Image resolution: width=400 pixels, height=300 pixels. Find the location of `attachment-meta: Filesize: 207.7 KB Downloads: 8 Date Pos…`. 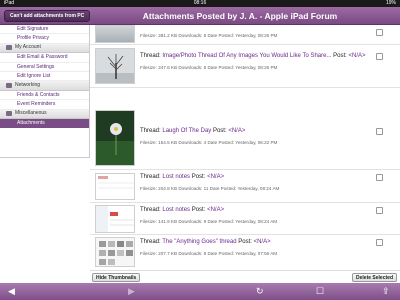

attachment-meta: Filesize: 207.7 KB Downloads: 8 Date Pos… is located at coordinates (209, 253).